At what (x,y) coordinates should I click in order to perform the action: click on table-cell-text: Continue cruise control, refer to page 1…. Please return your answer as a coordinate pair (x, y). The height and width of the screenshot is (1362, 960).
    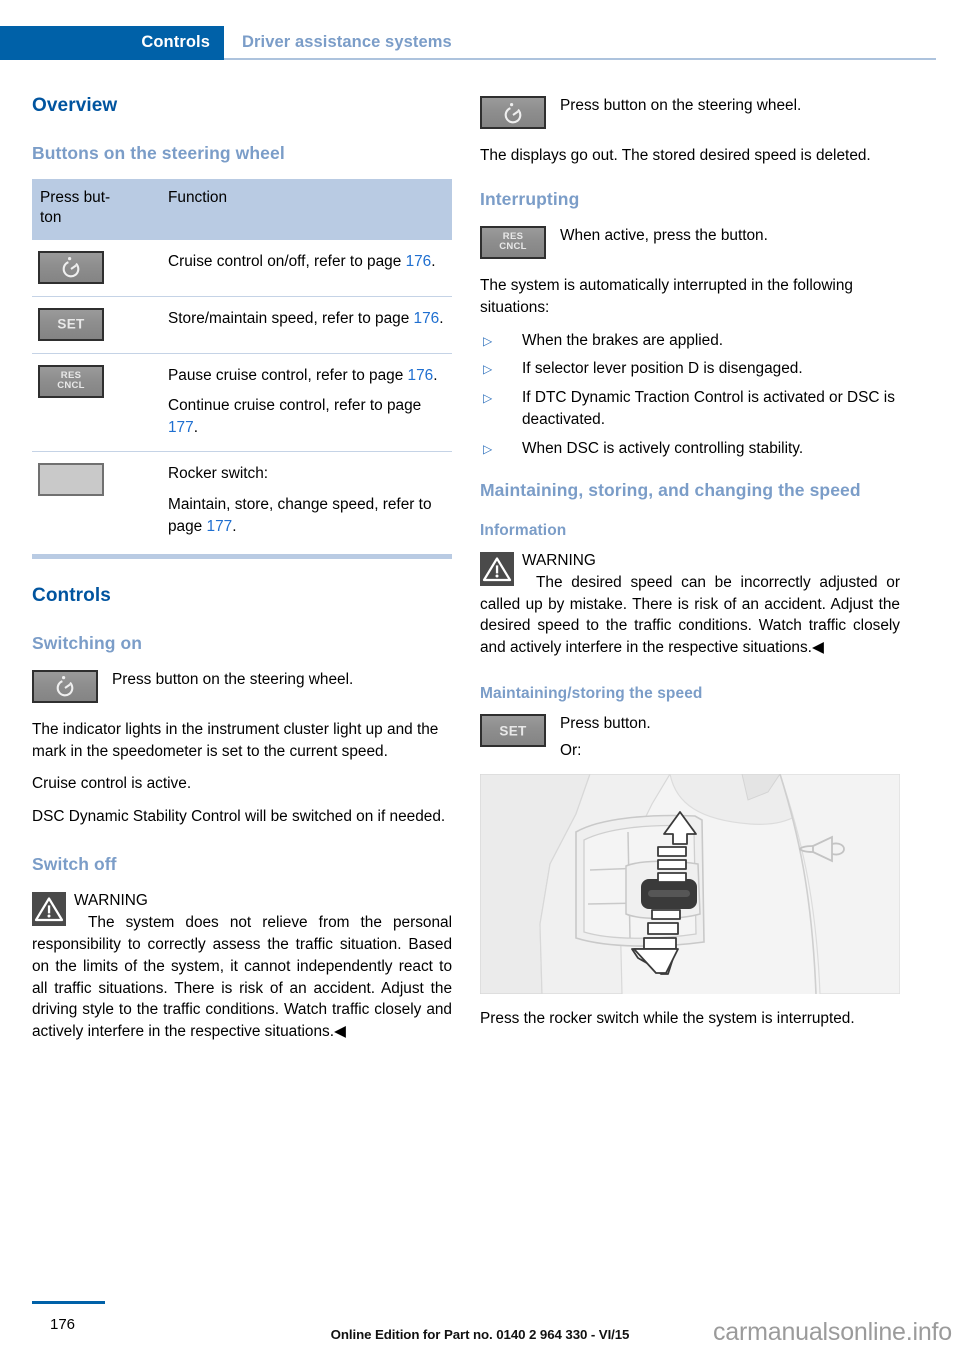
    Looking at the image, I should click on (306, 417).